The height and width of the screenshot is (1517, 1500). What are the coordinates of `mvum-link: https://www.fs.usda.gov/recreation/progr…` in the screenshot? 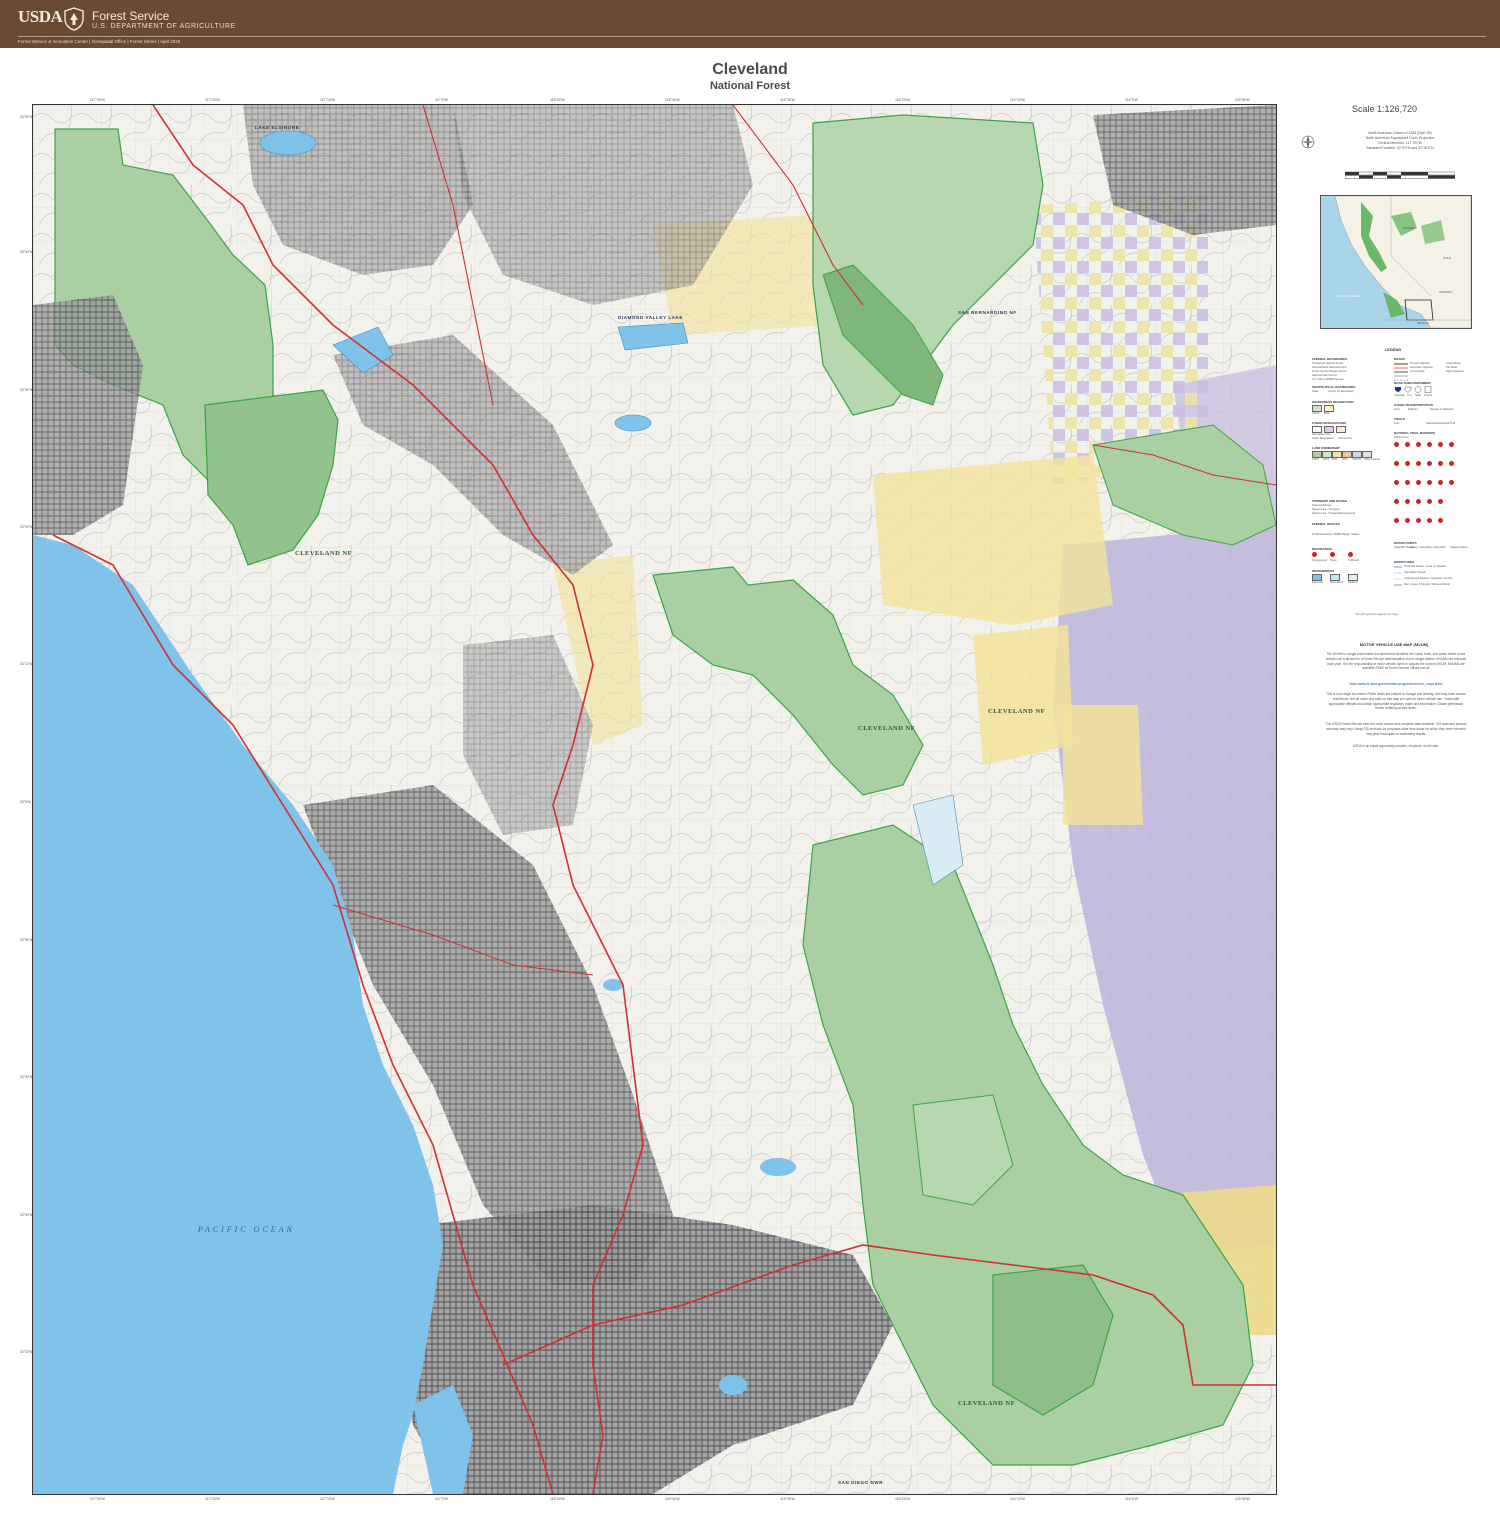 It's located at (1396, 684).